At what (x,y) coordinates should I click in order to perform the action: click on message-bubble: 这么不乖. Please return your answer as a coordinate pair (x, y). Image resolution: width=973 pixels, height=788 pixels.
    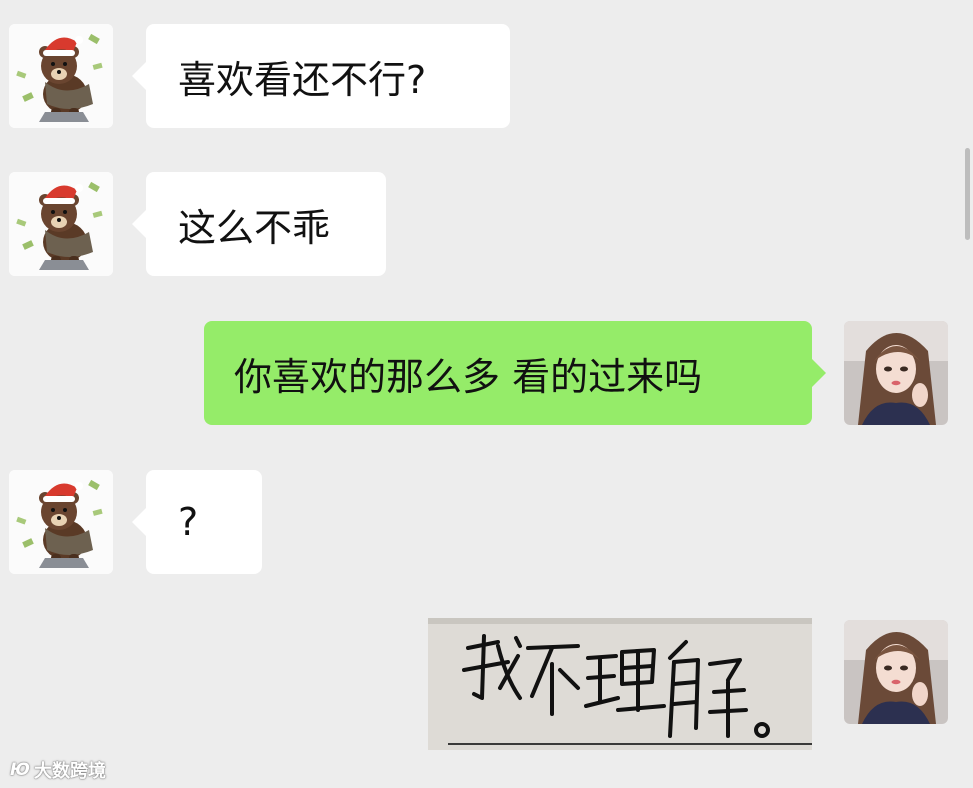
    Looking at the image, I should click on (259, 224).